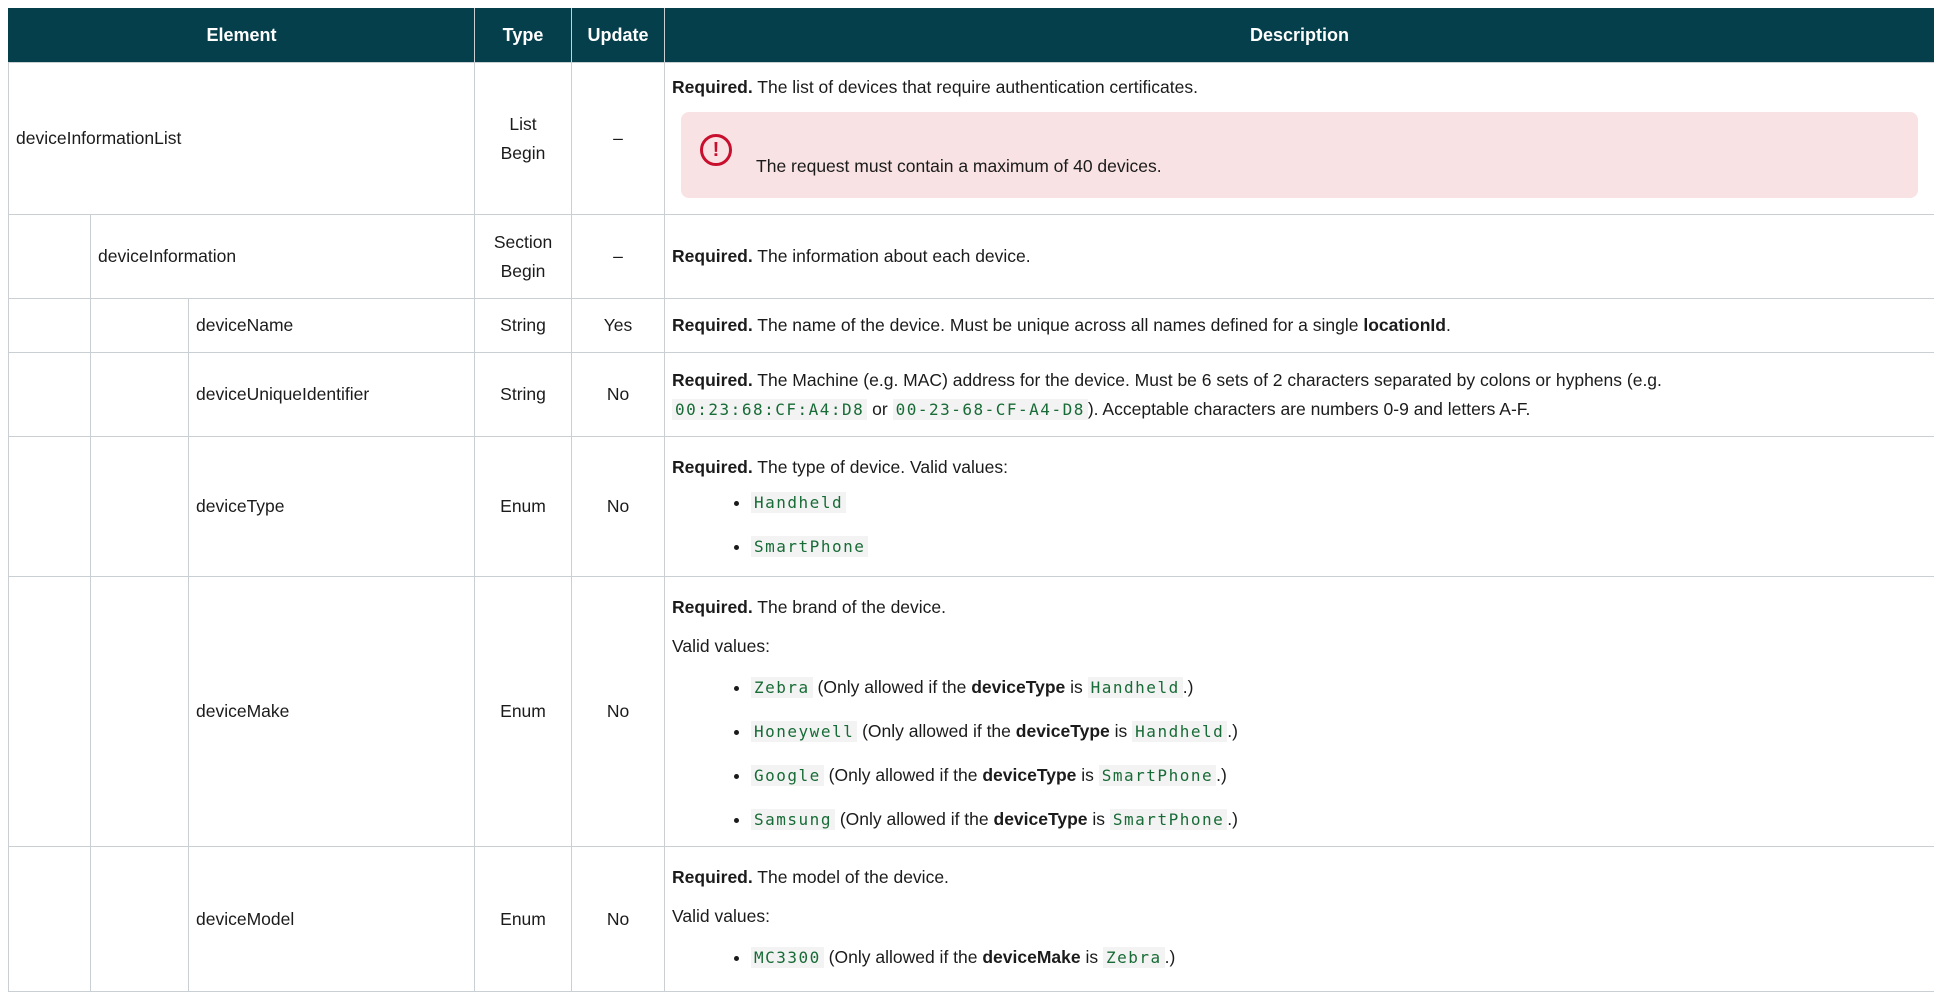 Image resolution: width=1934 pixels, height=992 pixels. Describe the element at coordinates (1299, 524) in the screenshot. I see `valid-values-list: Handheld SmartPhone` at that location.